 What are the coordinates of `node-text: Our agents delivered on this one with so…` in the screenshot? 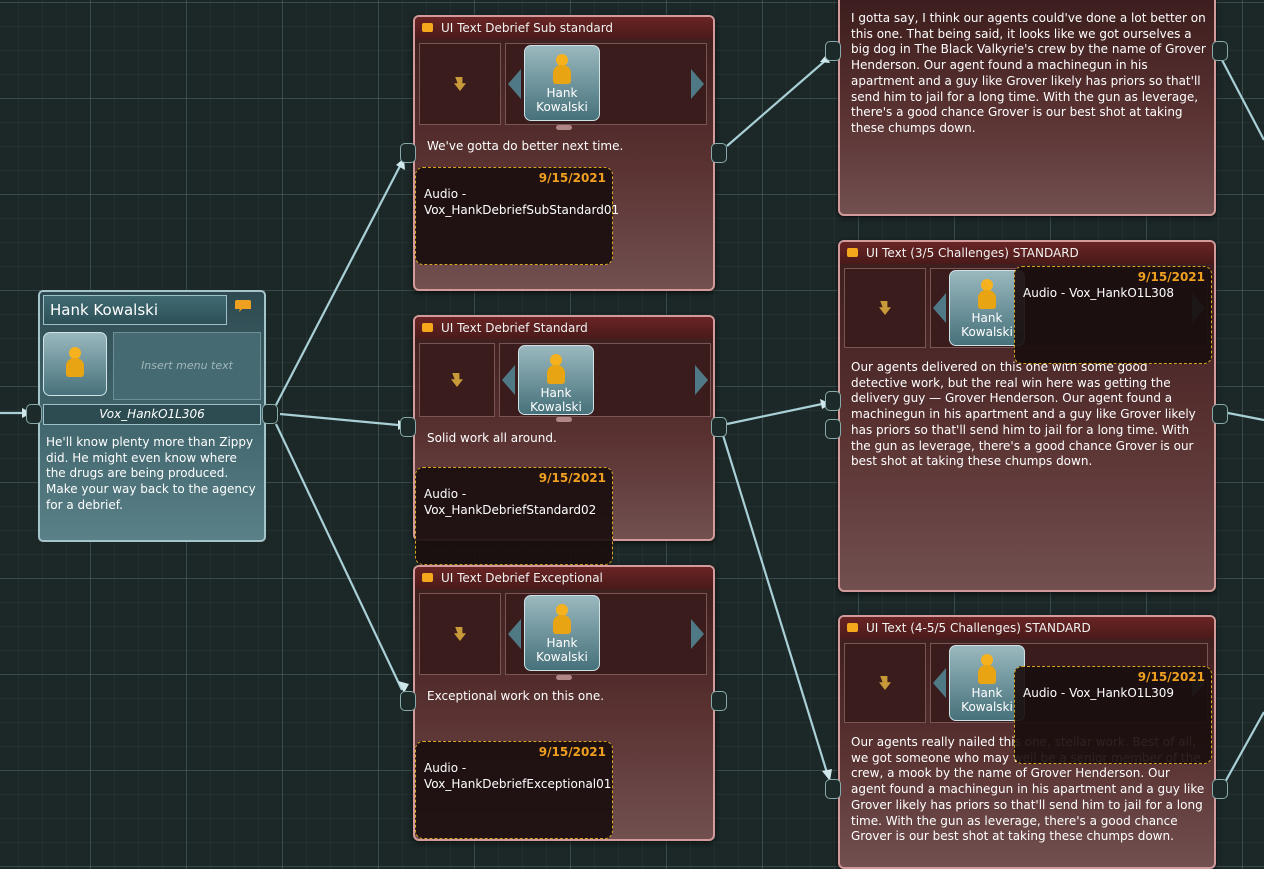 It's located at (1023, 414).